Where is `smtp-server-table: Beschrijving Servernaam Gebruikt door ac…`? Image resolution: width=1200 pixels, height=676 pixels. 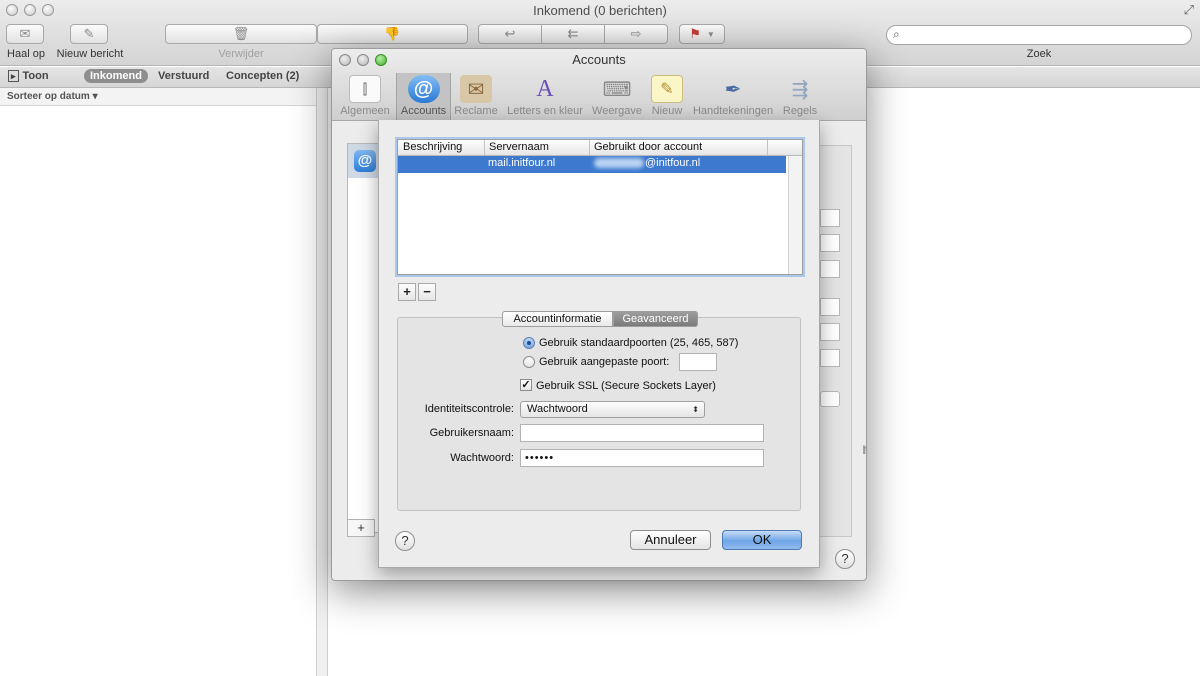
smtp-server-table: Beschrijving Servernaam Gebruikt door ac… is located at coordinates (600, 207).